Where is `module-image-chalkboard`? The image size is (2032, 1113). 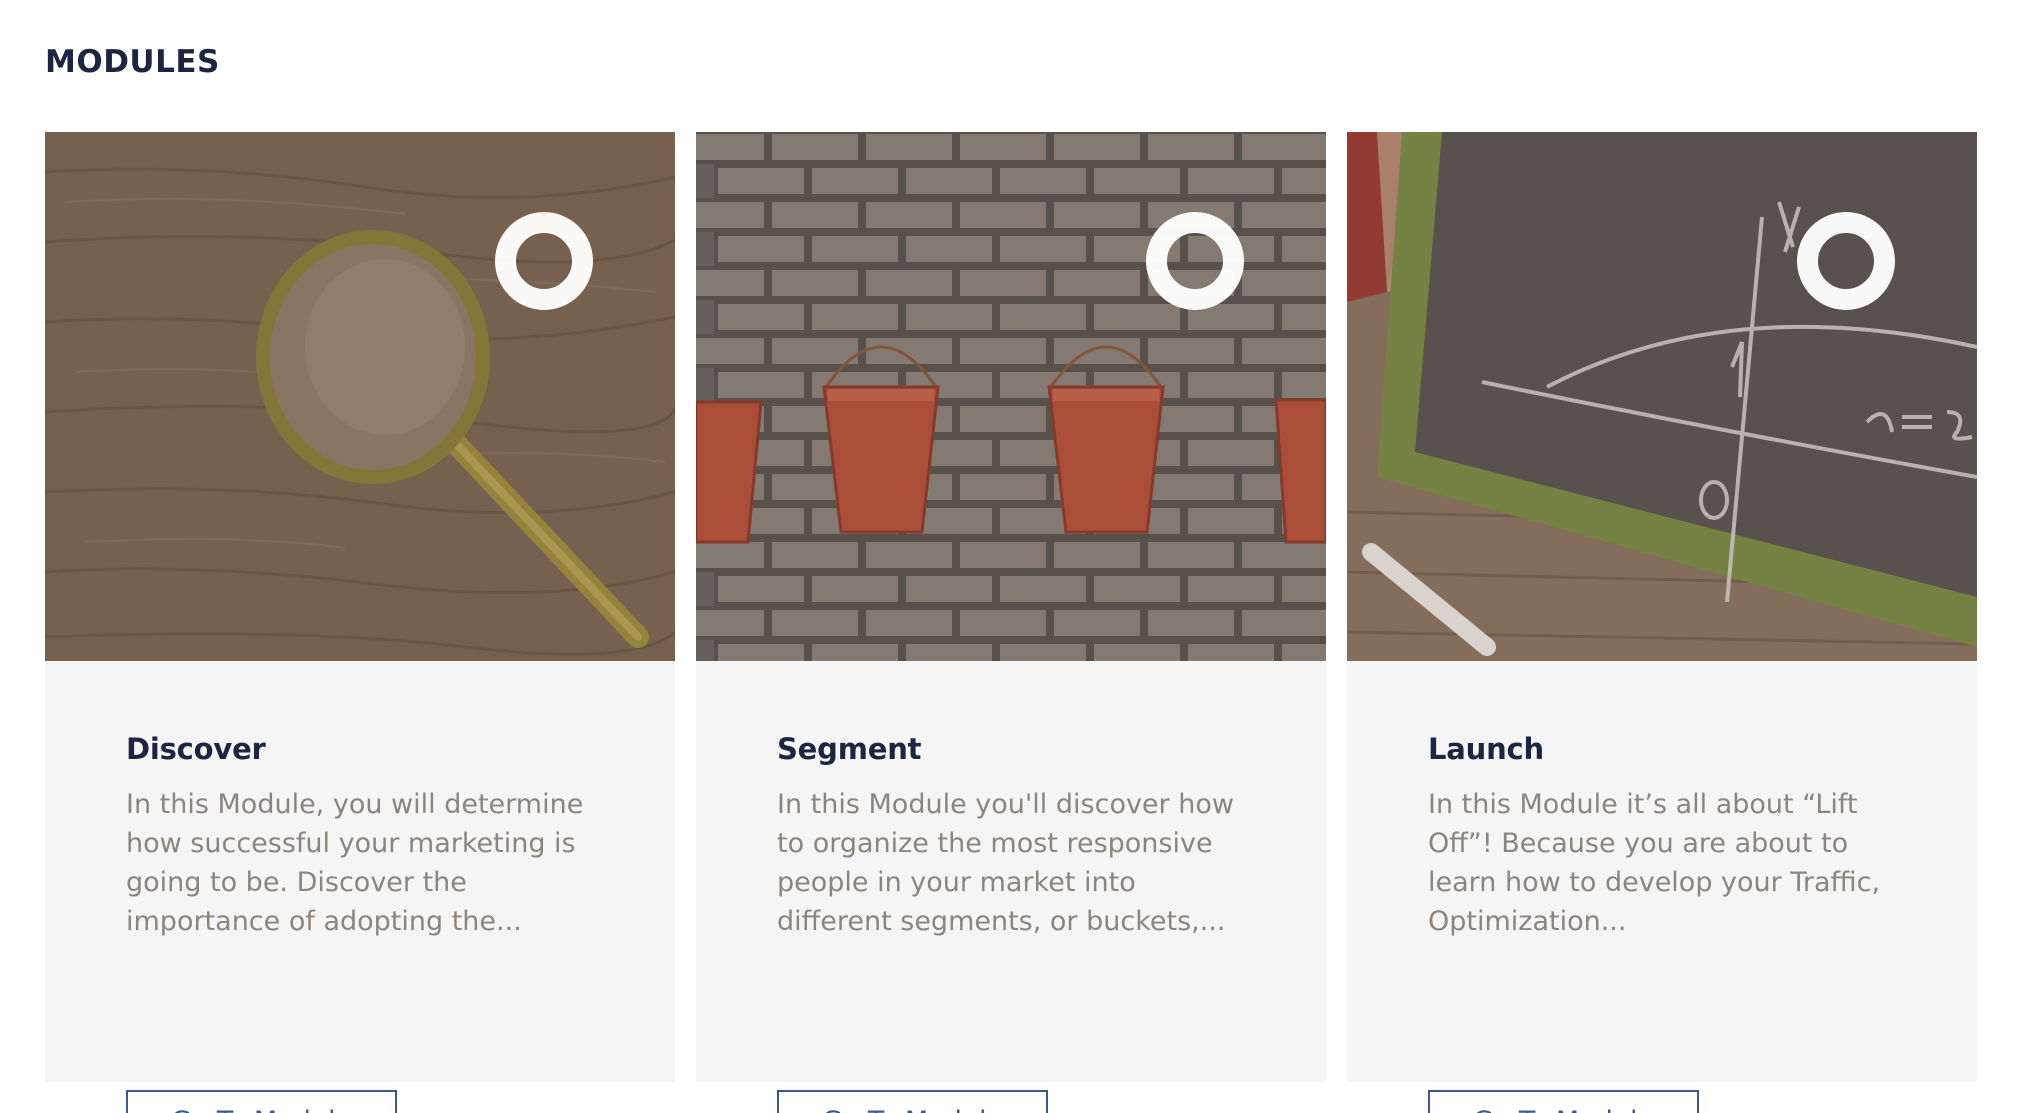 module-image-chalkboard is located at coordinates (1662, 396).